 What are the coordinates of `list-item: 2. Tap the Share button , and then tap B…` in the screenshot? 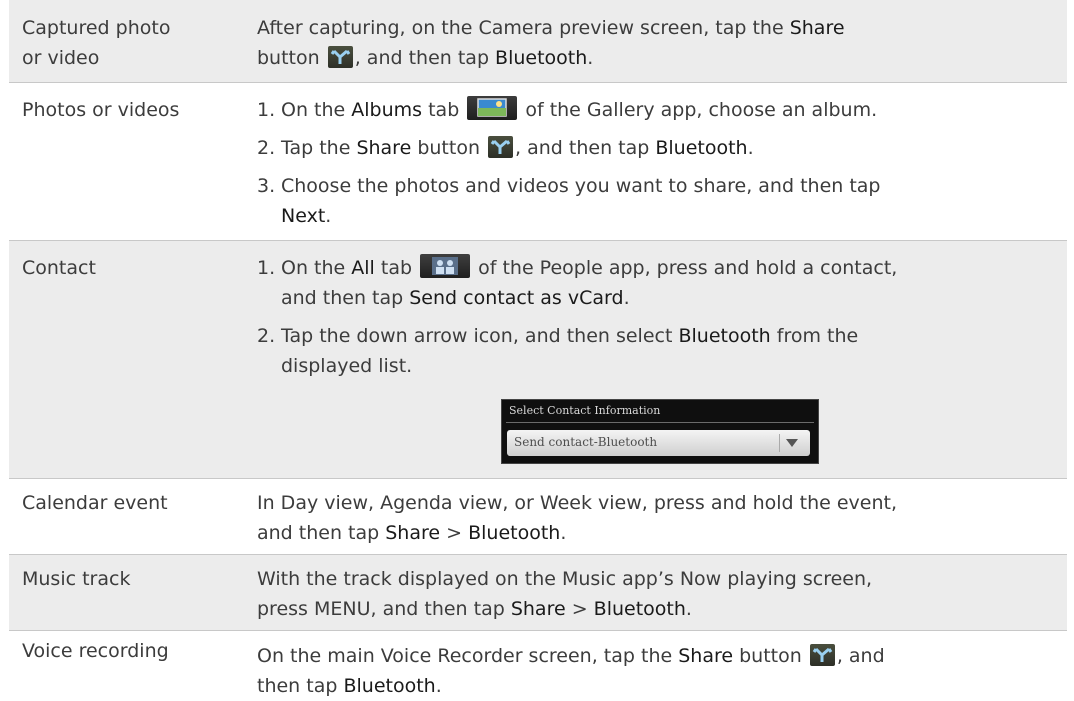 It's located at (505, 147).